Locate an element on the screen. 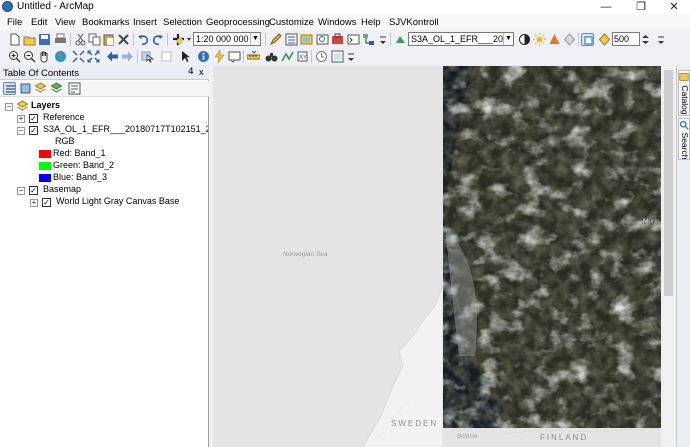 The height and width of the screenshot is (447, 690). blue-band-label: Blue: Band_3 is located at coordinates (80, 177).